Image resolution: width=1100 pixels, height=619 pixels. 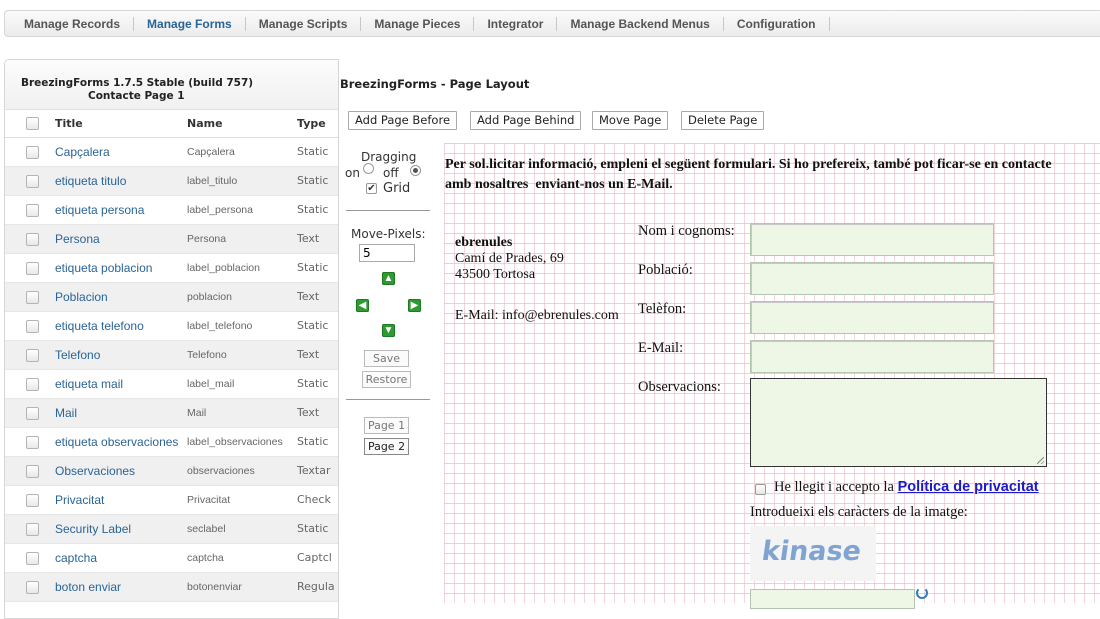 I want to click on move-right-arrow-icon: ▶, so click(x=414, y=305).